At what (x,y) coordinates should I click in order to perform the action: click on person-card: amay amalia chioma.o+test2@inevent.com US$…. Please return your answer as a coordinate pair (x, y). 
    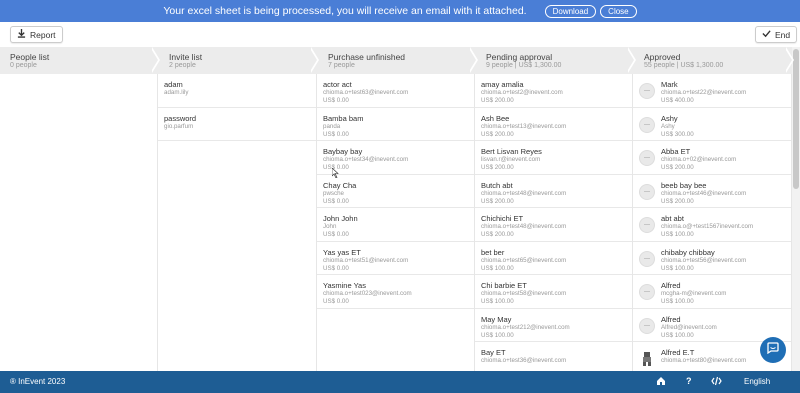
    Looking at the image, I should click on (553, 91).